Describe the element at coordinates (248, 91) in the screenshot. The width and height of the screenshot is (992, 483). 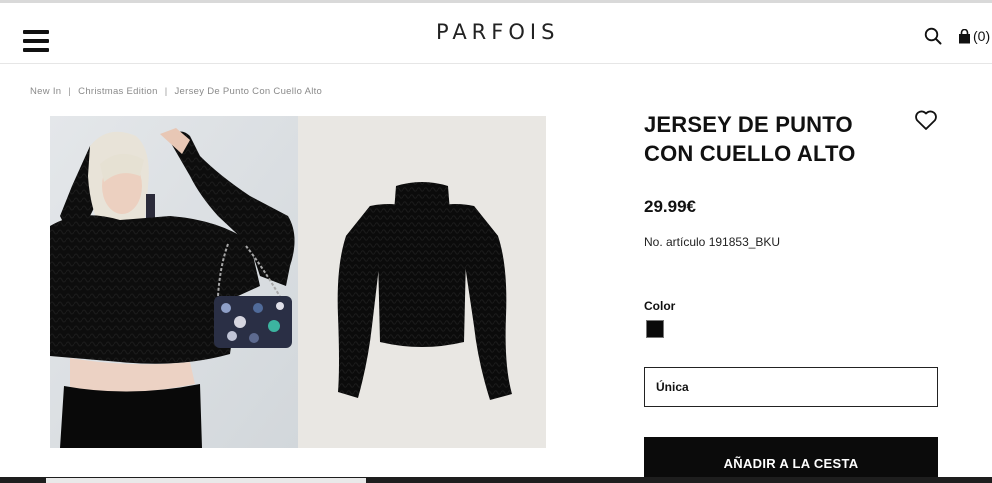
I see `breadcrumb-current-product: Jersey De Punto Con Cuello Alto` at that location.